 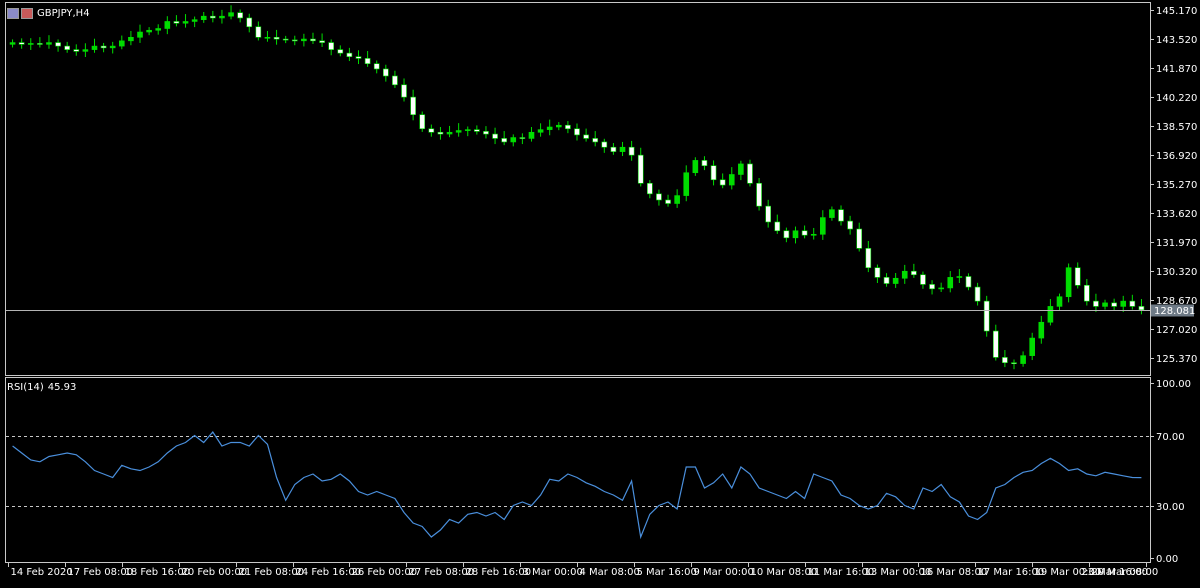 I want to click on current-price-label: 128.081, so click(x=1174, y=311).